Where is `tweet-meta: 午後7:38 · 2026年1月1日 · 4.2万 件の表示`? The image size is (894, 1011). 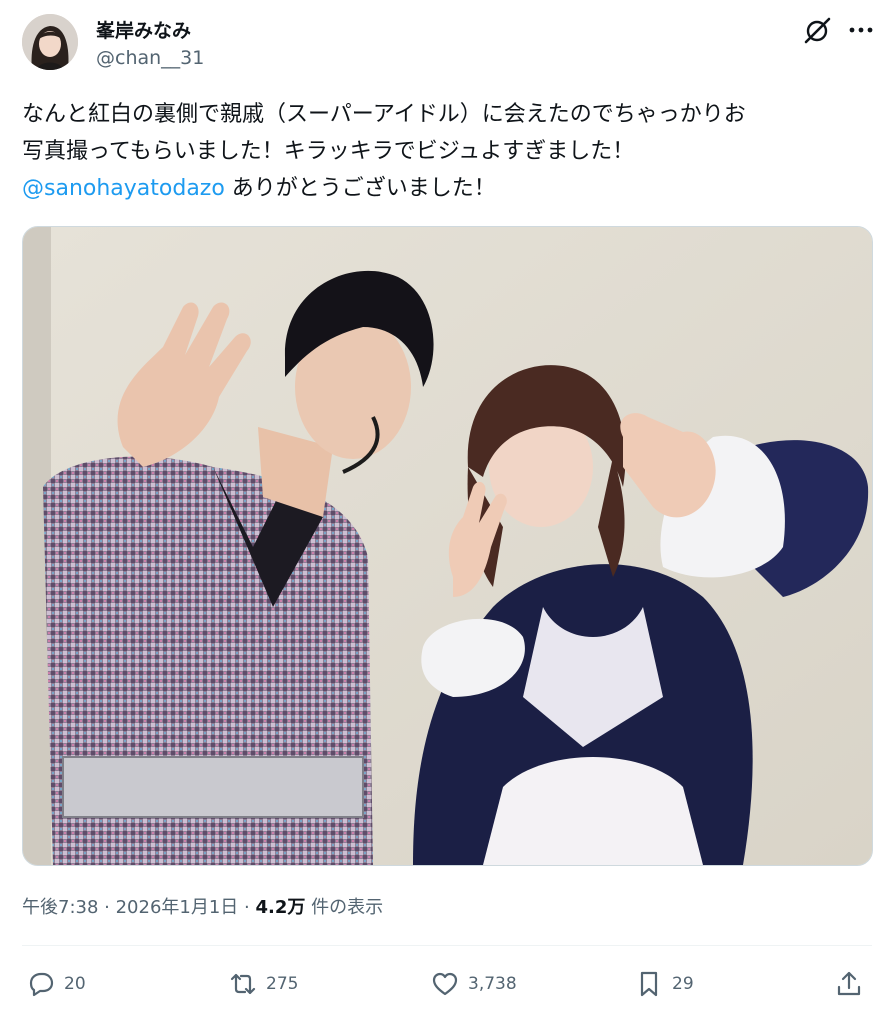 tweet-meta: 午後7:38 · 2026年1月1日 · 4.2万 件の表示 is located at coordinates (202, 906).